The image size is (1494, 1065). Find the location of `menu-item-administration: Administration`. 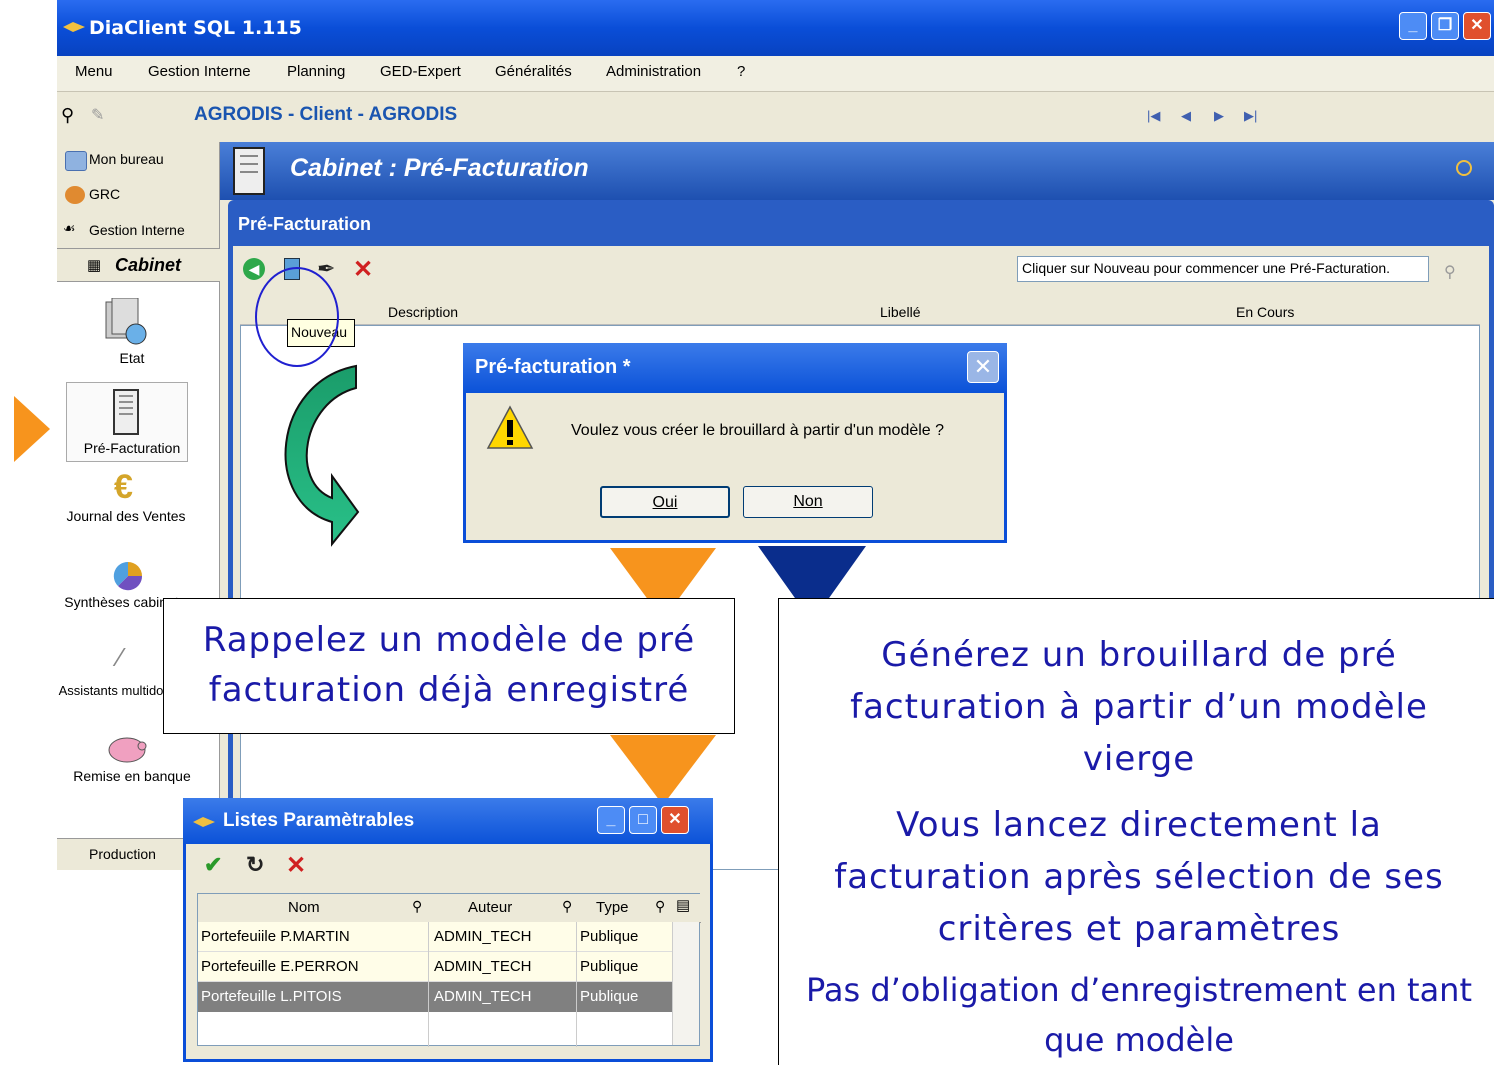

menu-item-administration: Administration is located at coordinates (653, 71).